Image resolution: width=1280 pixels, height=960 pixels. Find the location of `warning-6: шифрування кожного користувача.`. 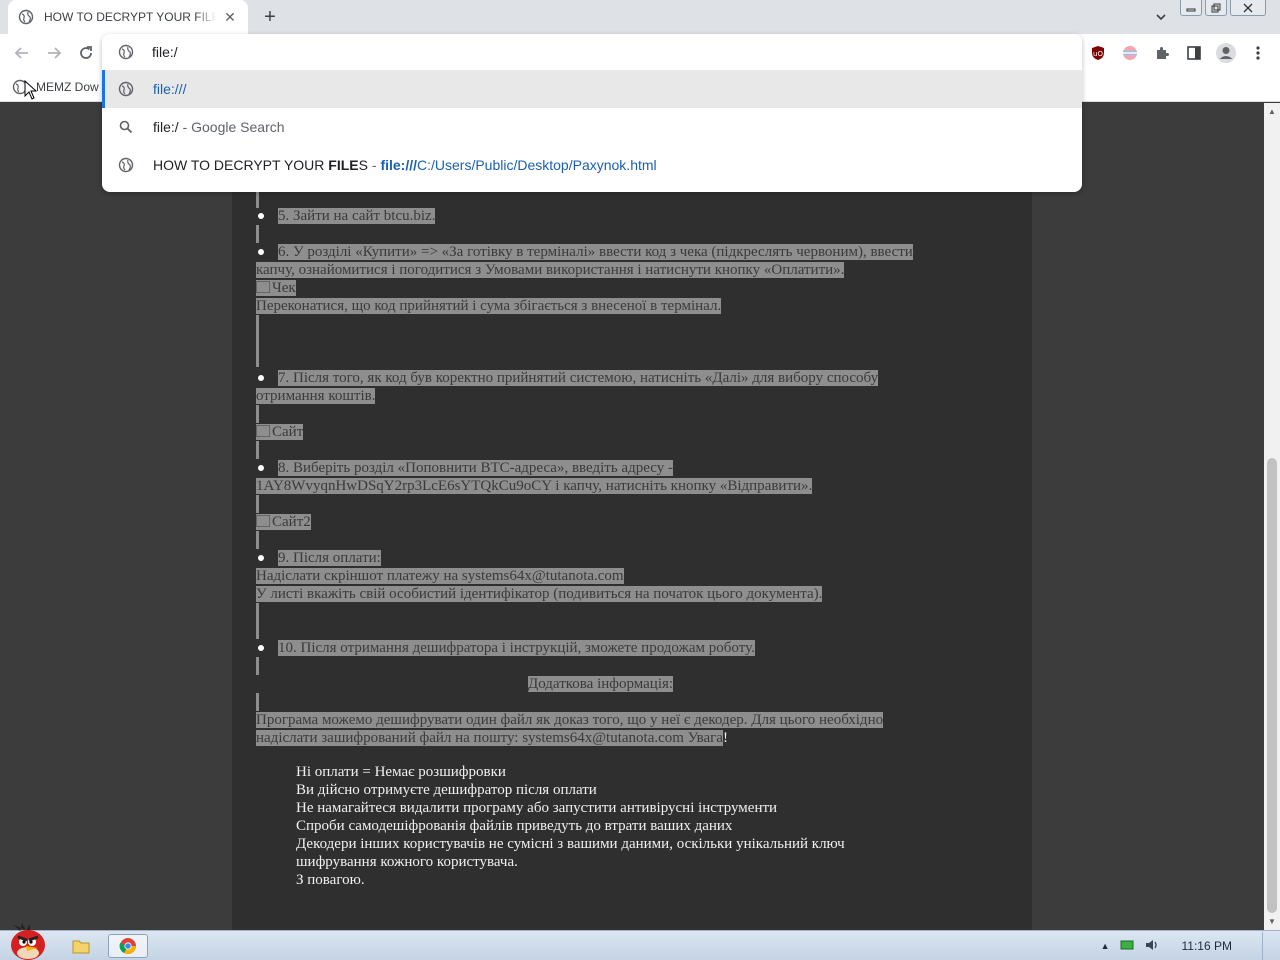

warning-6: шифрування кожного користувача. is located at coordinates (407, 862).